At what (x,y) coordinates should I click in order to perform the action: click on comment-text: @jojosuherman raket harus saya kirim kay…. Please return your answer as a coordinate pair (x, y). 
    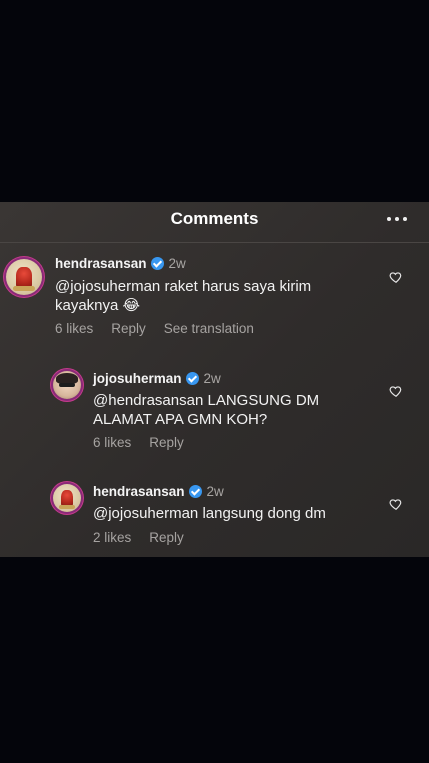
    Looking at the image, I should click on (183, 296).